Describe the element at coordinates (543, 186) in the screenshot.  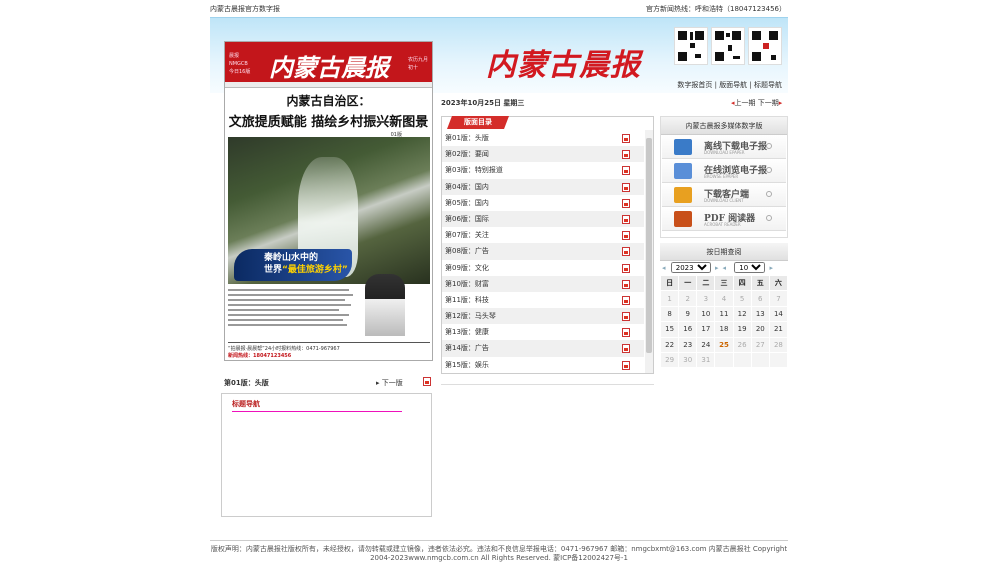
I see `directory-item: 第04版：国内` at that location.